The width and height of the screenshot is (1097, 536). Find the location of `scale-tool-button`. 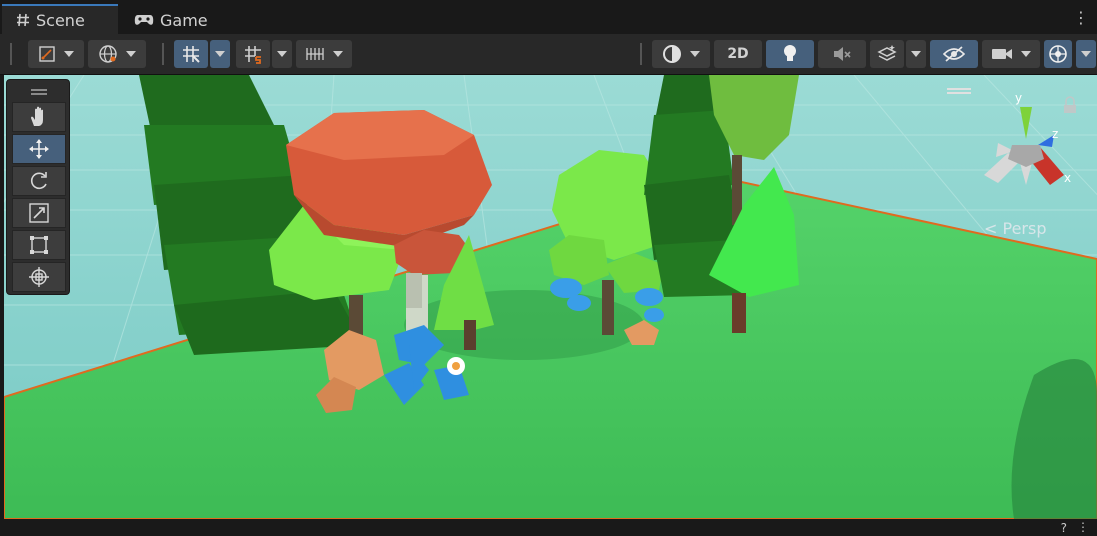

scale-tool-button is located at coordinates (39, 213).